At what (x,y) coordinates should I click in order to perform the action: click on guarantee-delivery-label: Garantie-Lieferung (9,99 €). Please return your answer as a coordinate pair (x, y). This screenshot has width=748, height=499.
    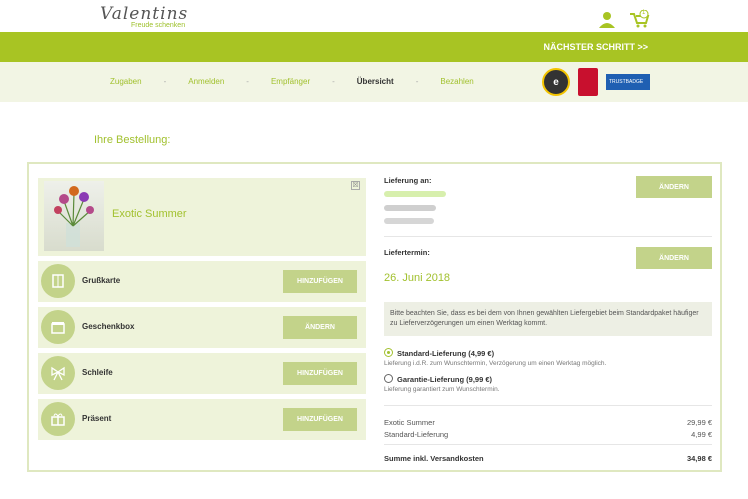
    Looking at the image, I should click on (445, 379).